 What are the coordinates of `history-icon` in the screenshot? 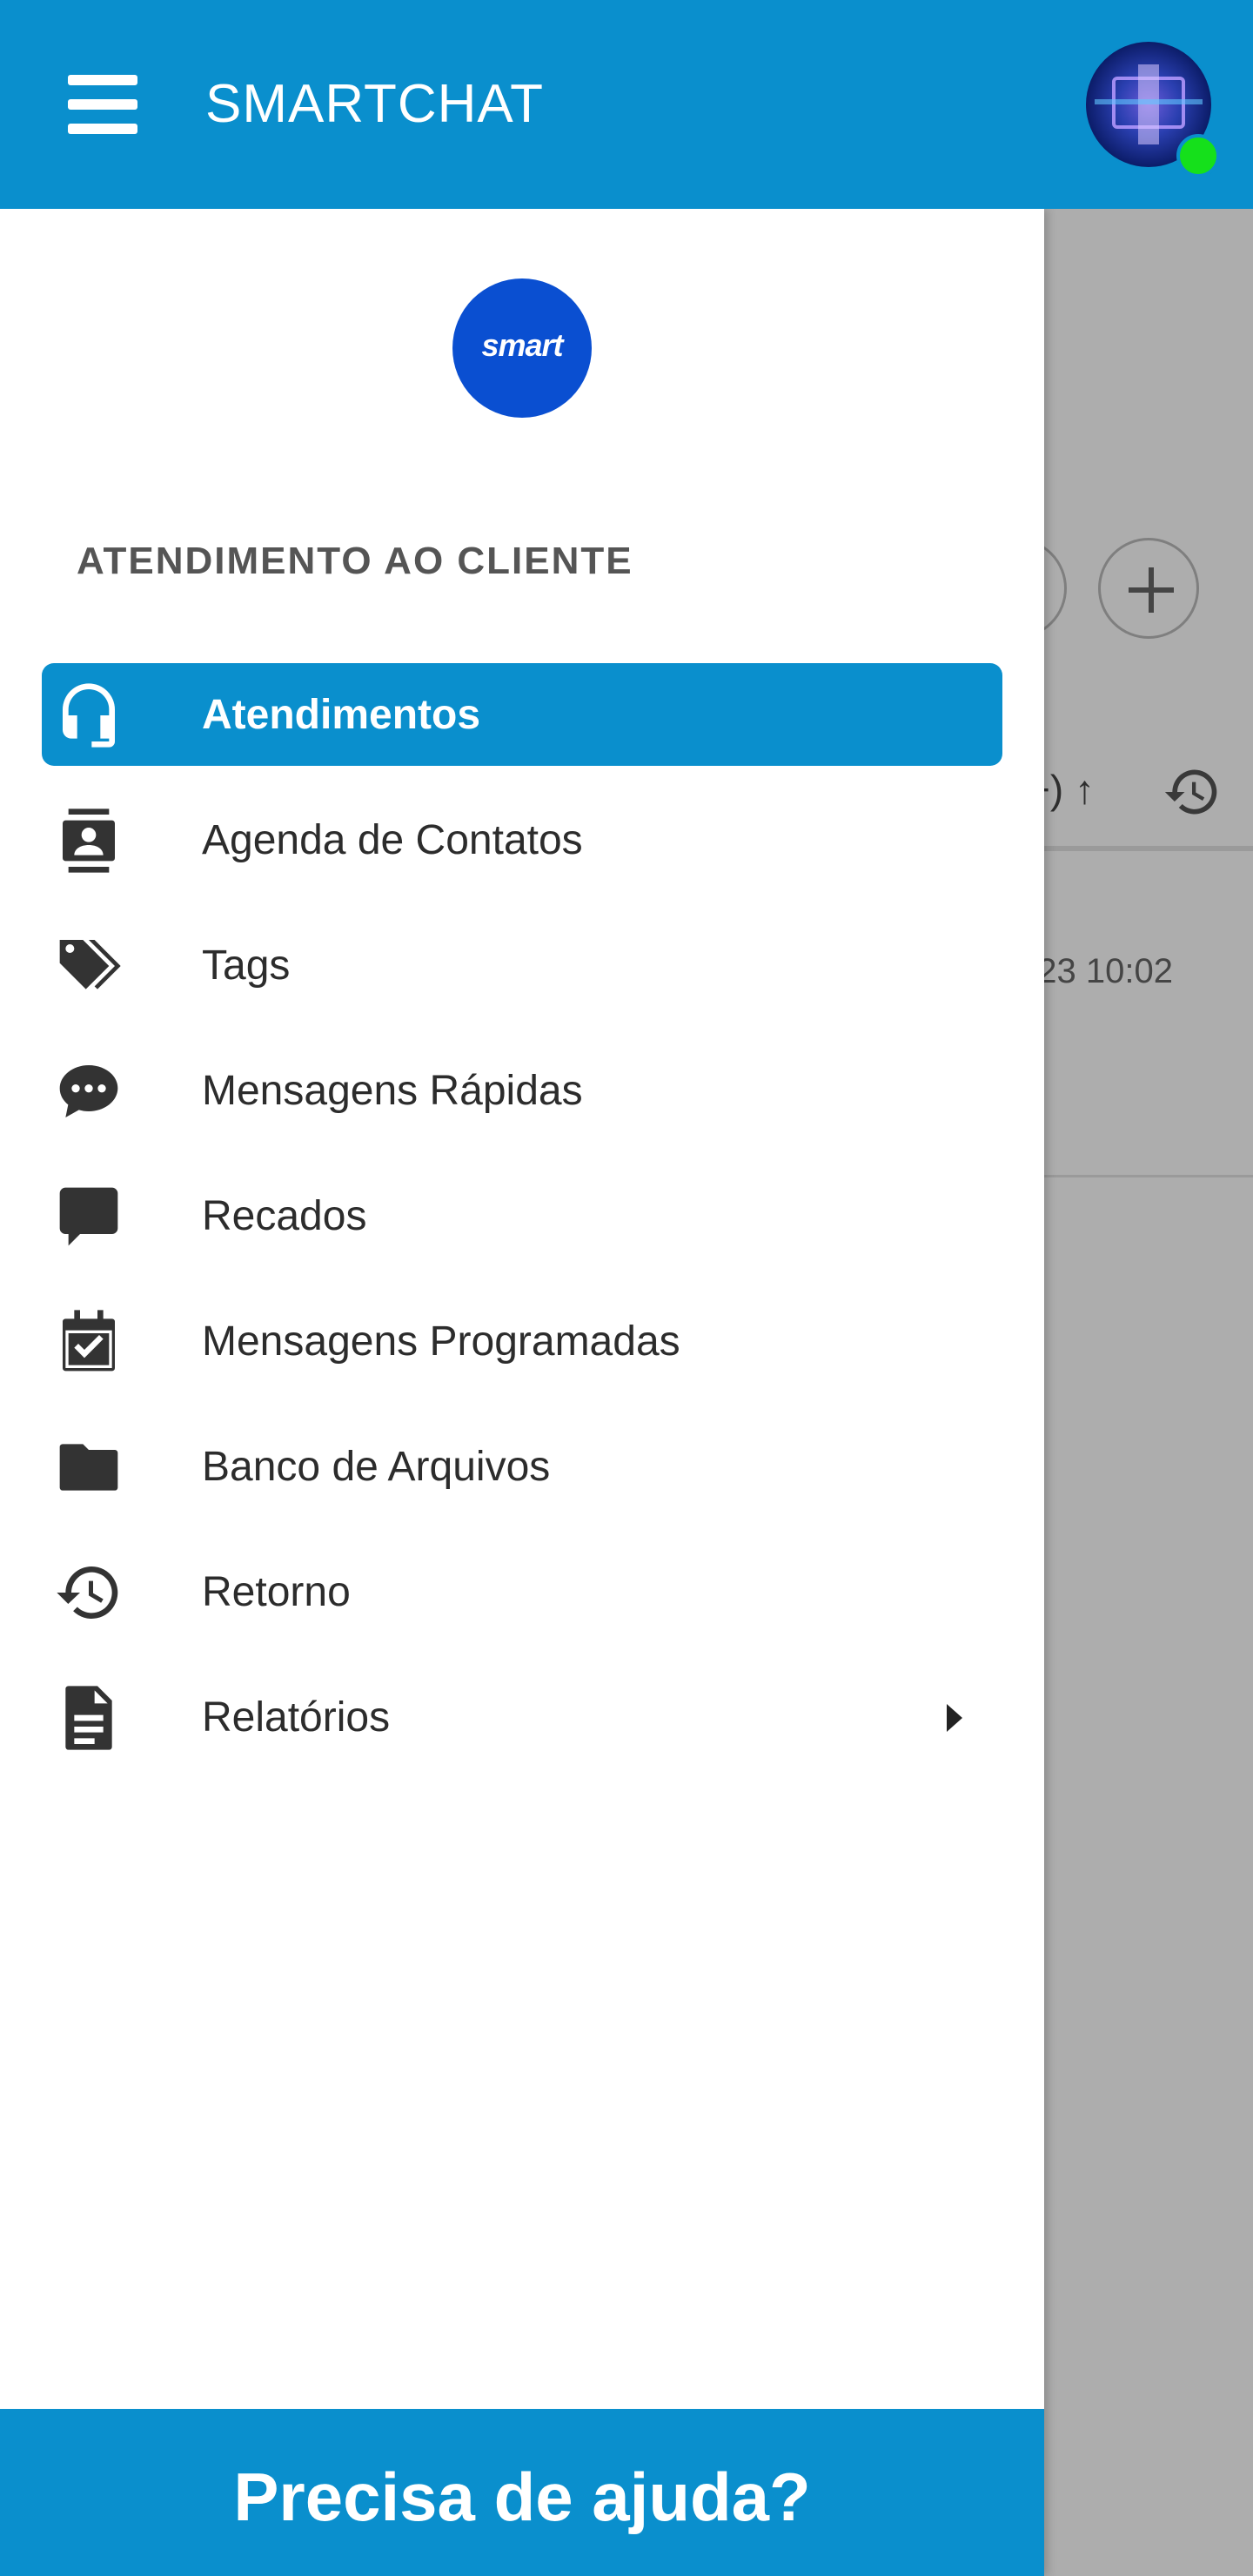 It's located at (88, 1593).